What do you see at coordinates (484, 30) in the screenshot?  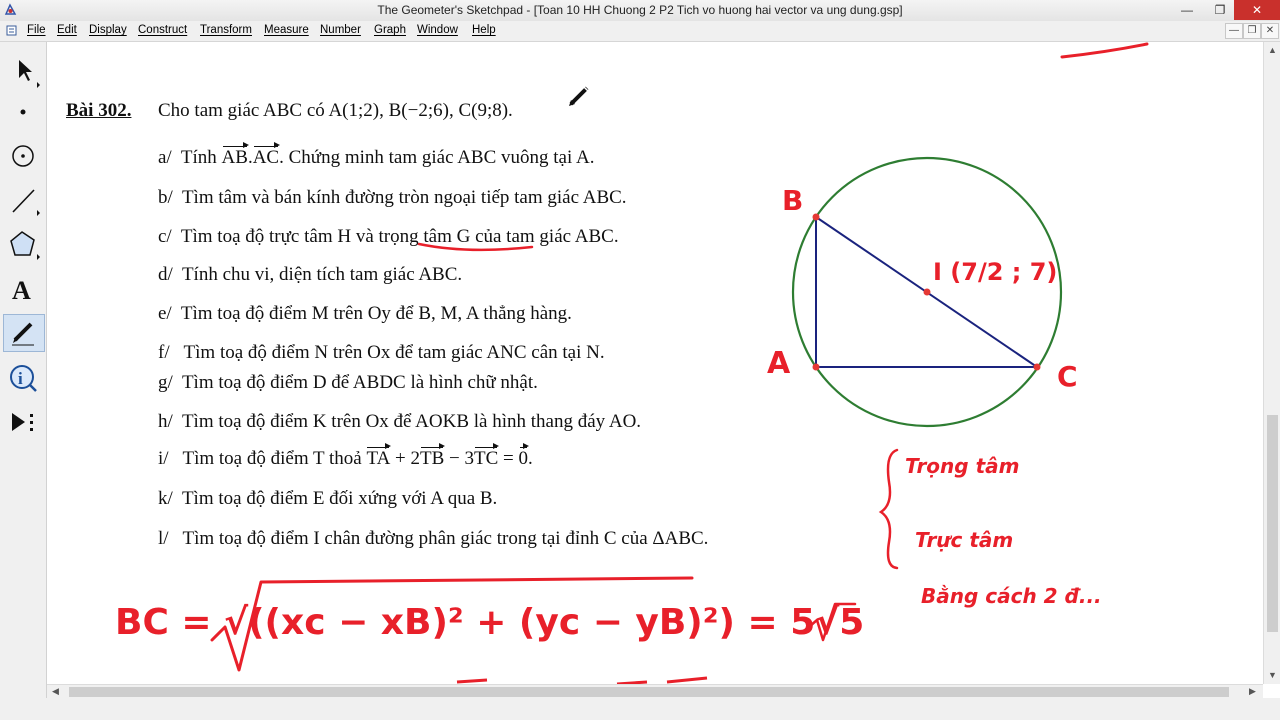 I see `menu-help: Help` at bounding box center [484, 30].